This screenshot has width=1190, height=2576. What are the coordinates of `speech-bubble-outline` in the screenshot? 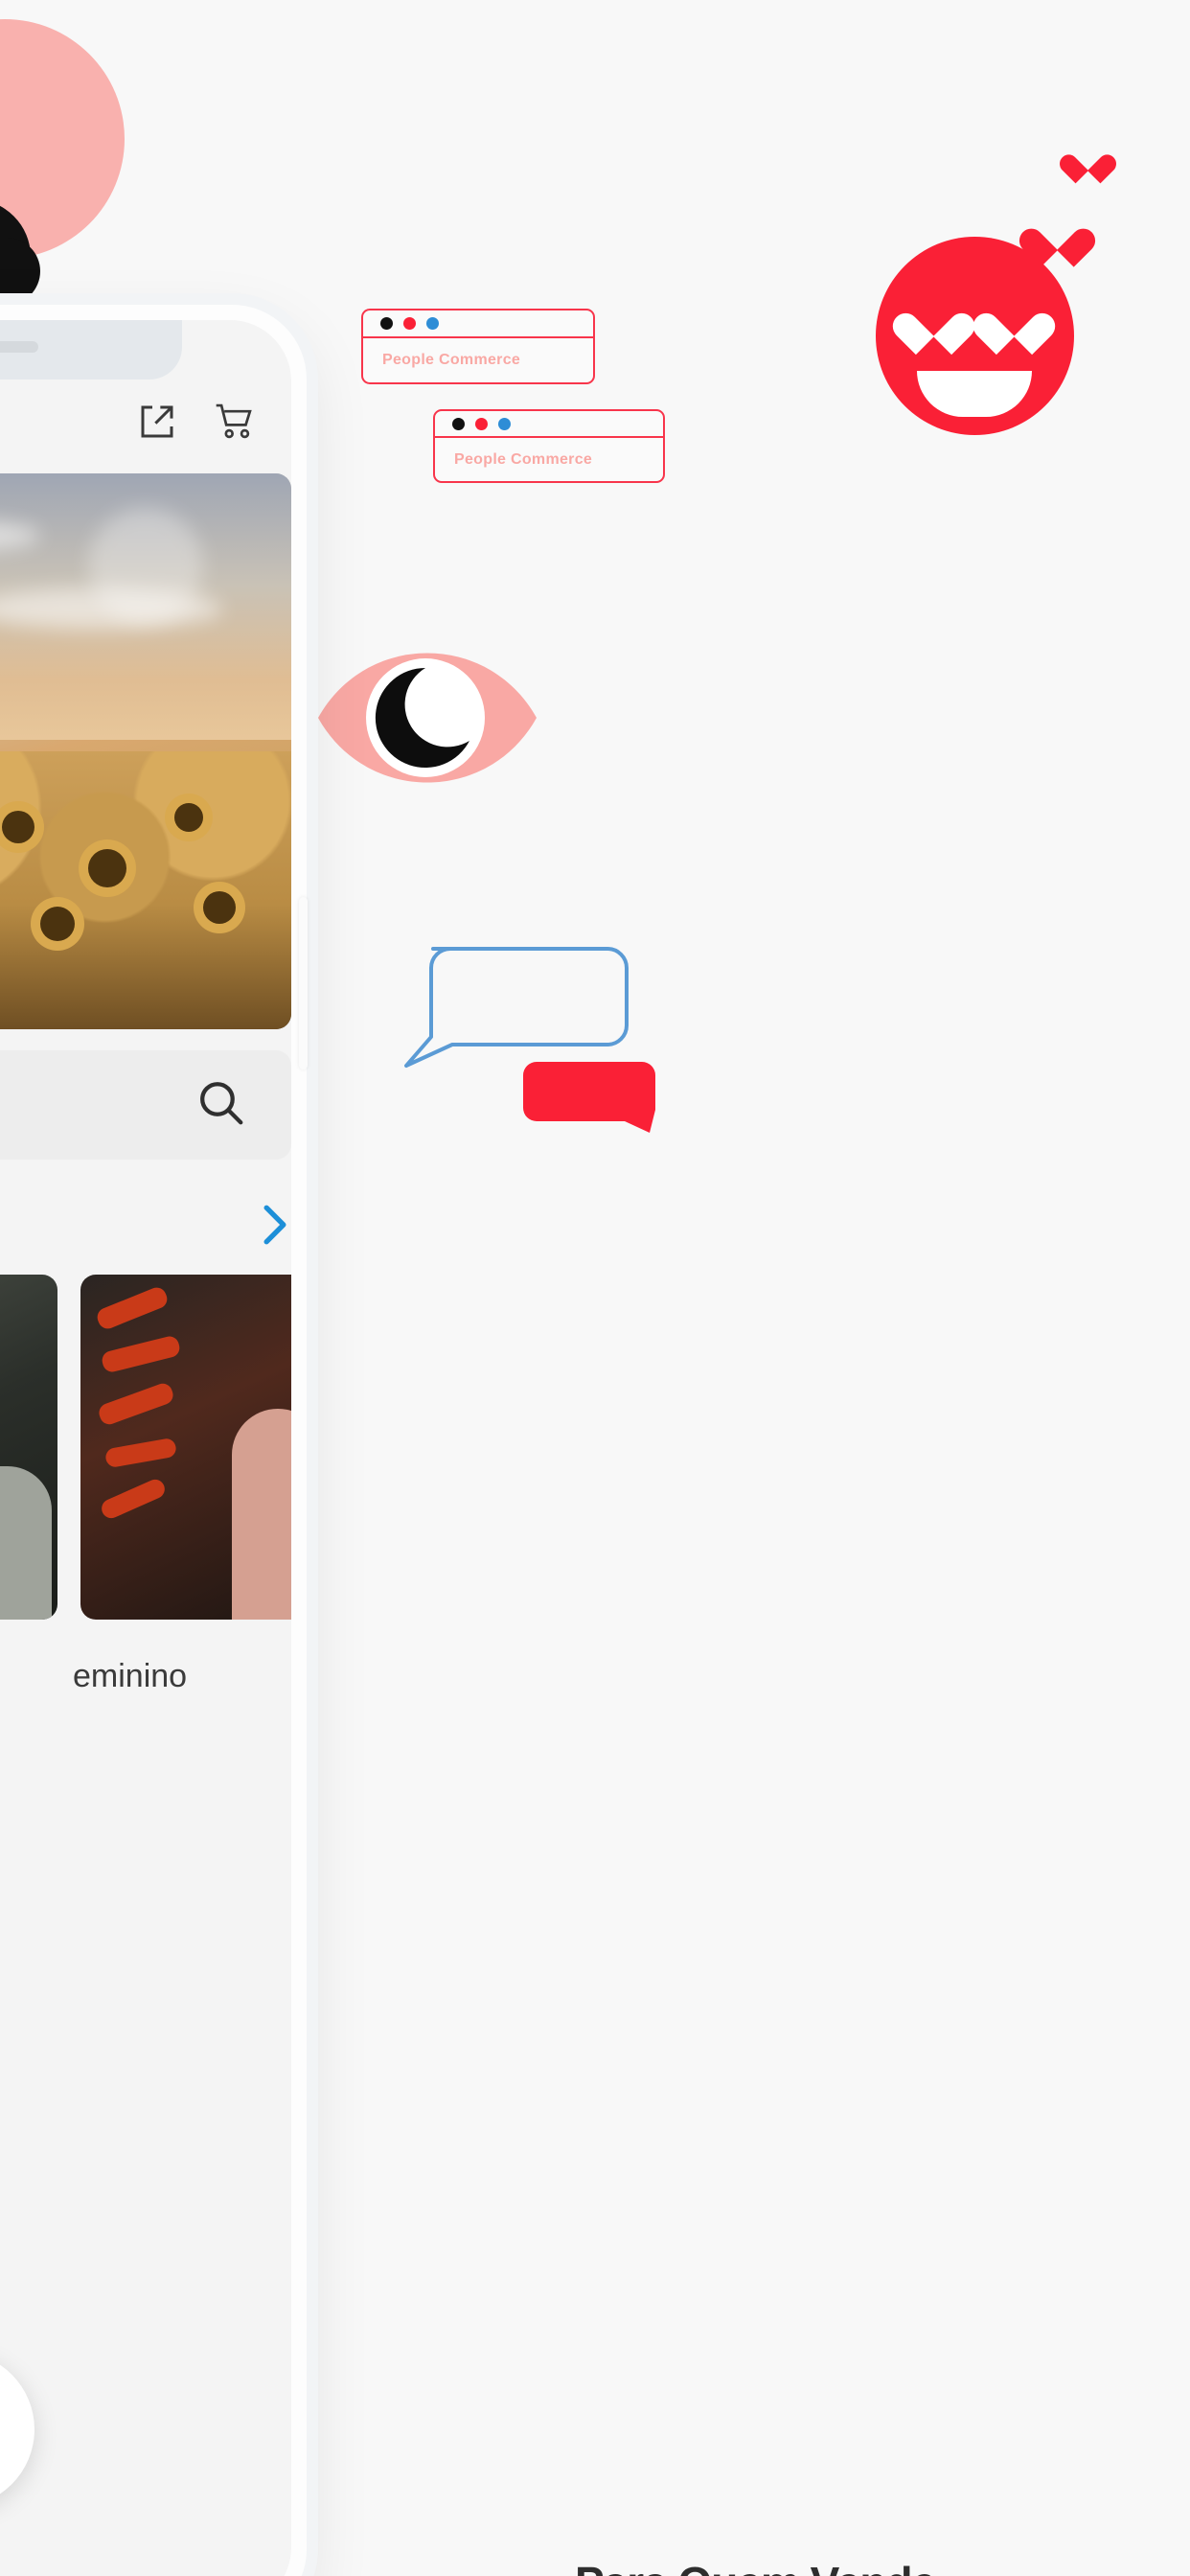 It's located at (516, 1008).